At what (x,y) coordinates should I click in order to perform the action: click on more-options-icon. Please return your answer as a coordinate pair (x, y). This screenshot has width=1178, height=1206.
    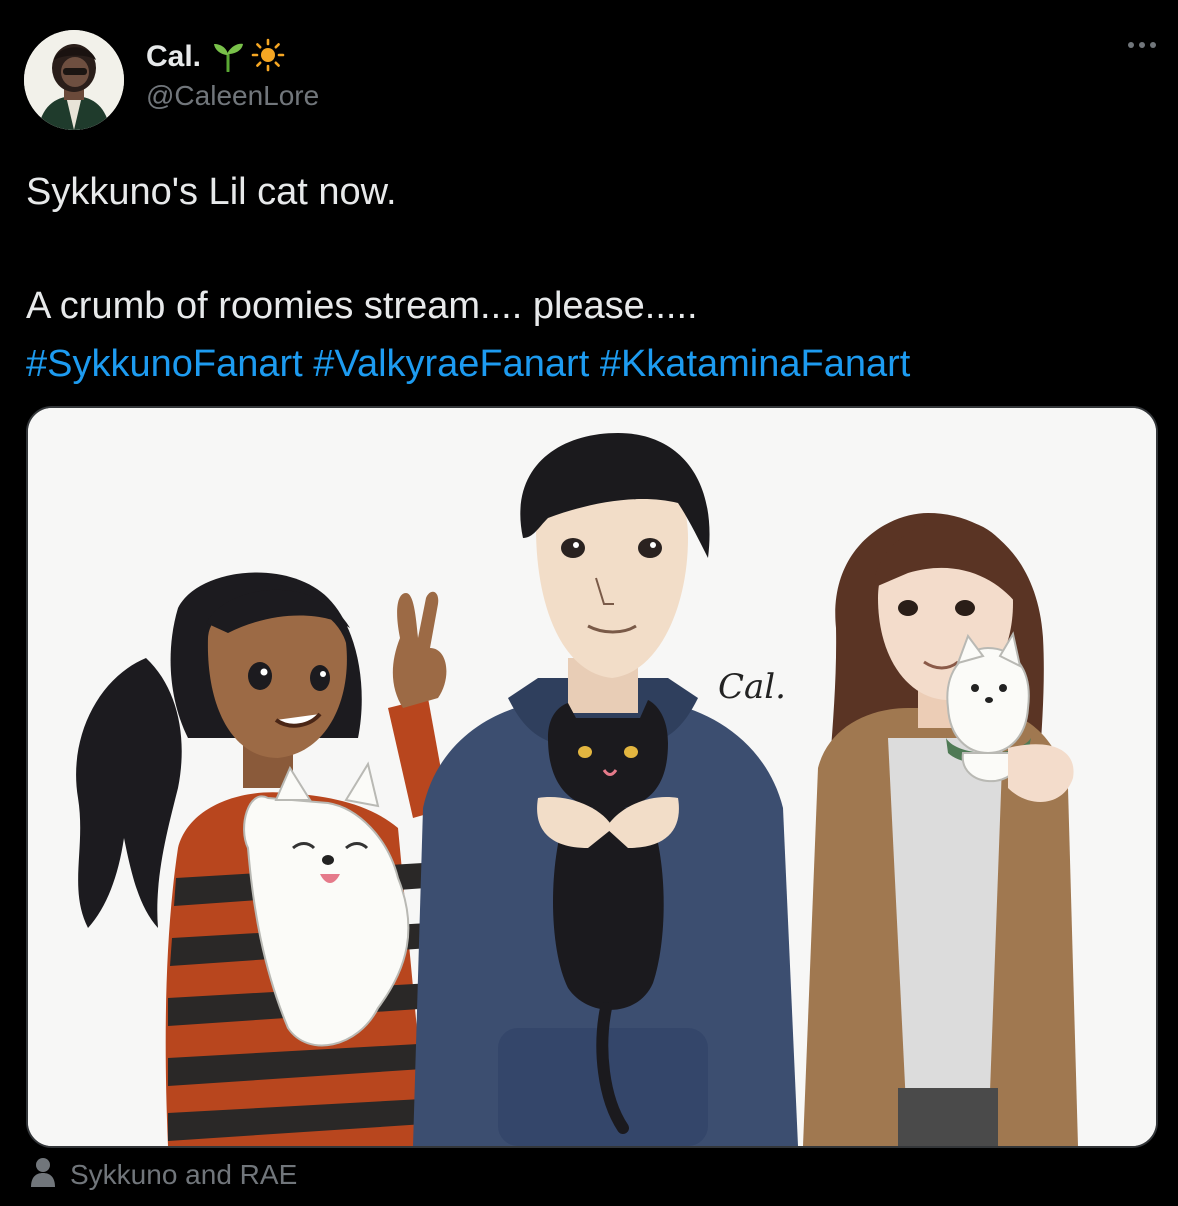
    Looking at the image, I should click on (1142, 45).